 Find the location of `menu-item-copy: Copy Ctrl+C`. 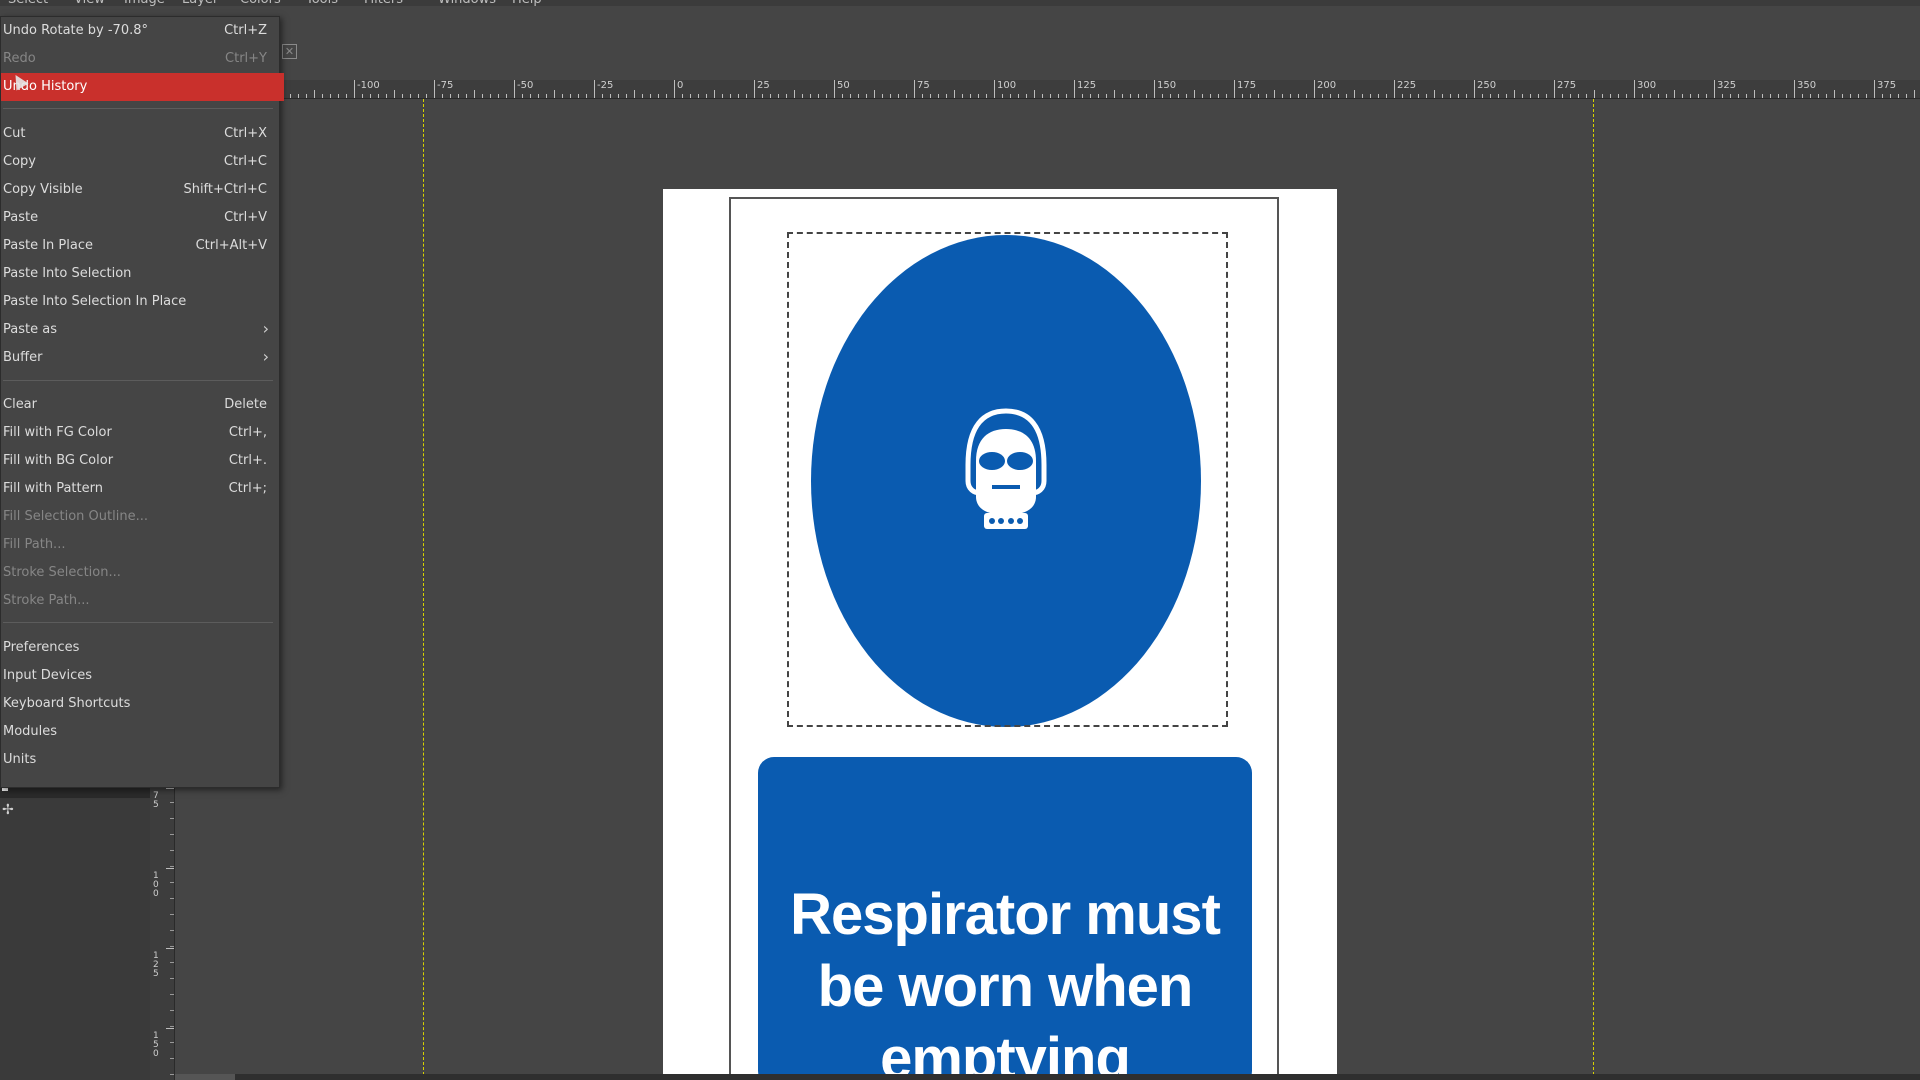

menu-item-copy: Copy Ctrl+C is located at coordinates (140, 162).